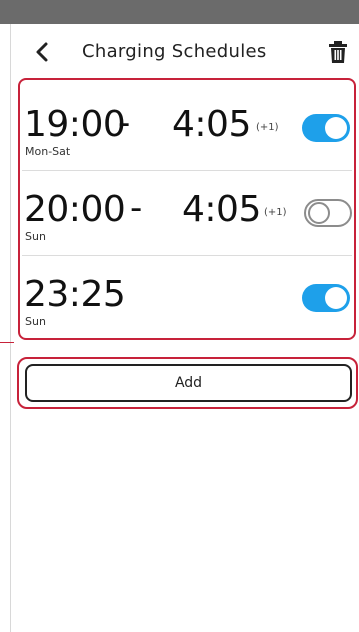 Image resolution: width=359 pixels, height=632 pixels. Describe the element at coordinates (338, 52) in the screenshot. I see `trash-icon` at that location.